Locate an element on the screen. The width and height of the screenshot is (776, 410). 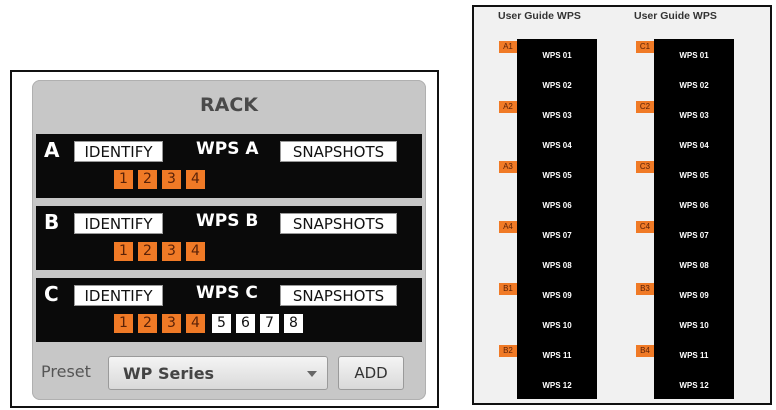
unit-tag: C4 is located at coordinates (645, 227).